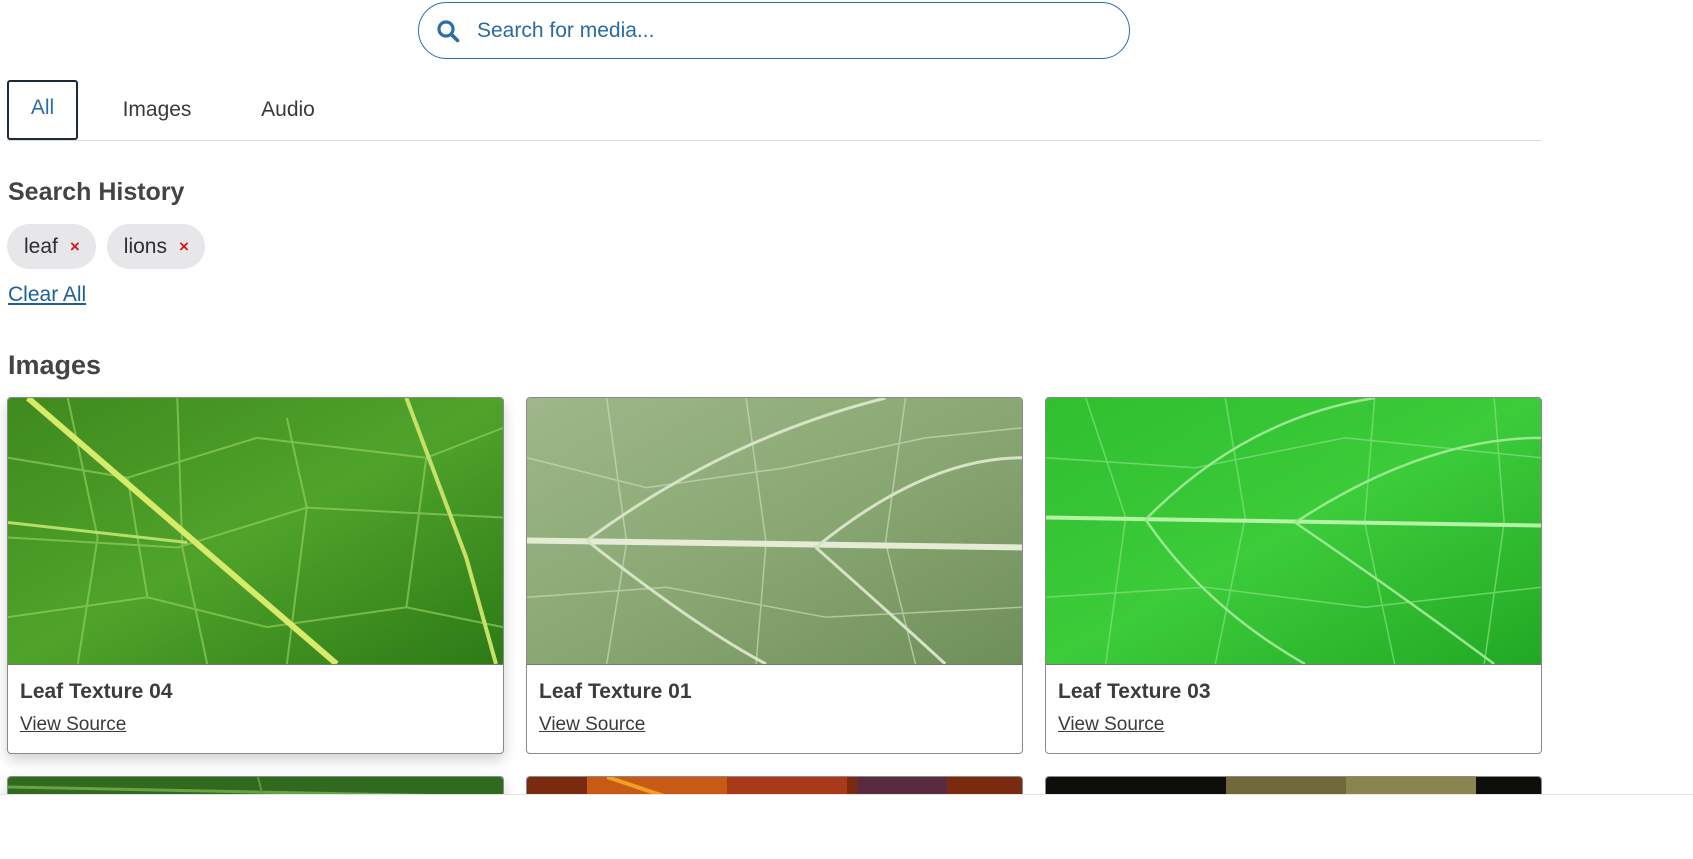 This screenshot has height=859, width=1693. Describe the element at coordinates (55, 365) in the screenshot. I see `images-section-title: Images` at that location.